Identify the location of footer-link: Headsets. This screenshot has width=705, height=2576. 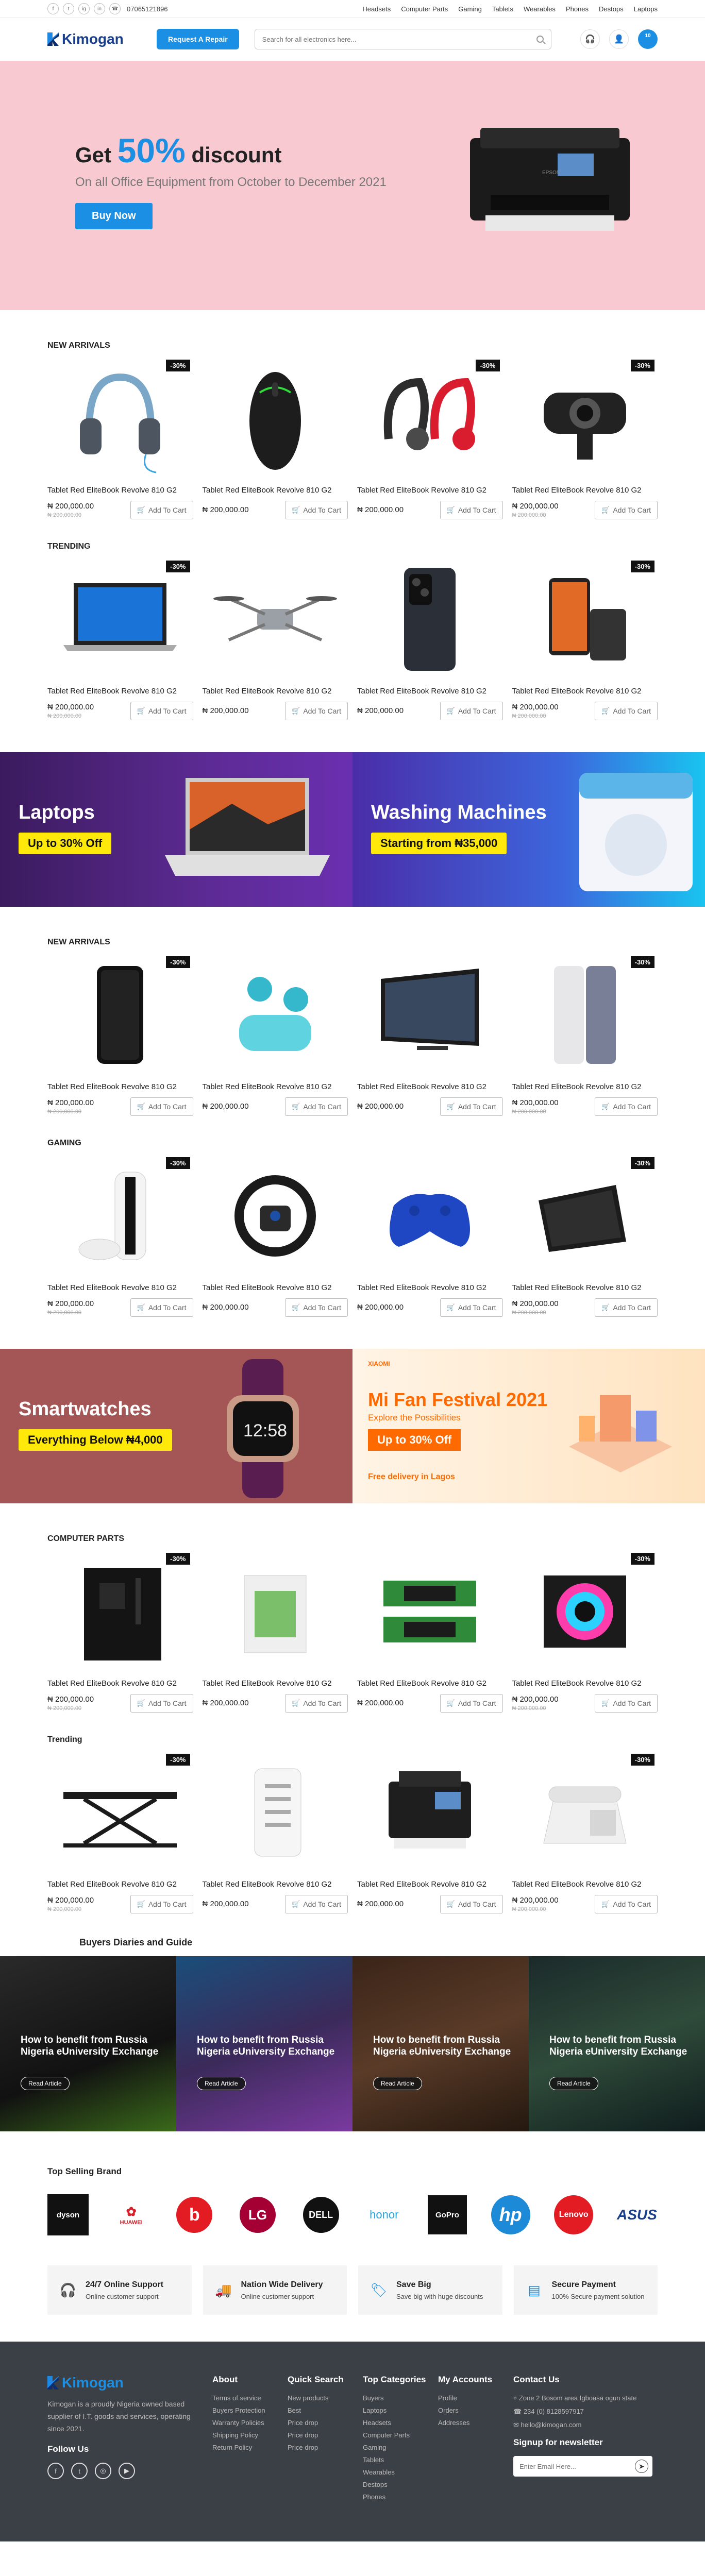
(400, 2423).